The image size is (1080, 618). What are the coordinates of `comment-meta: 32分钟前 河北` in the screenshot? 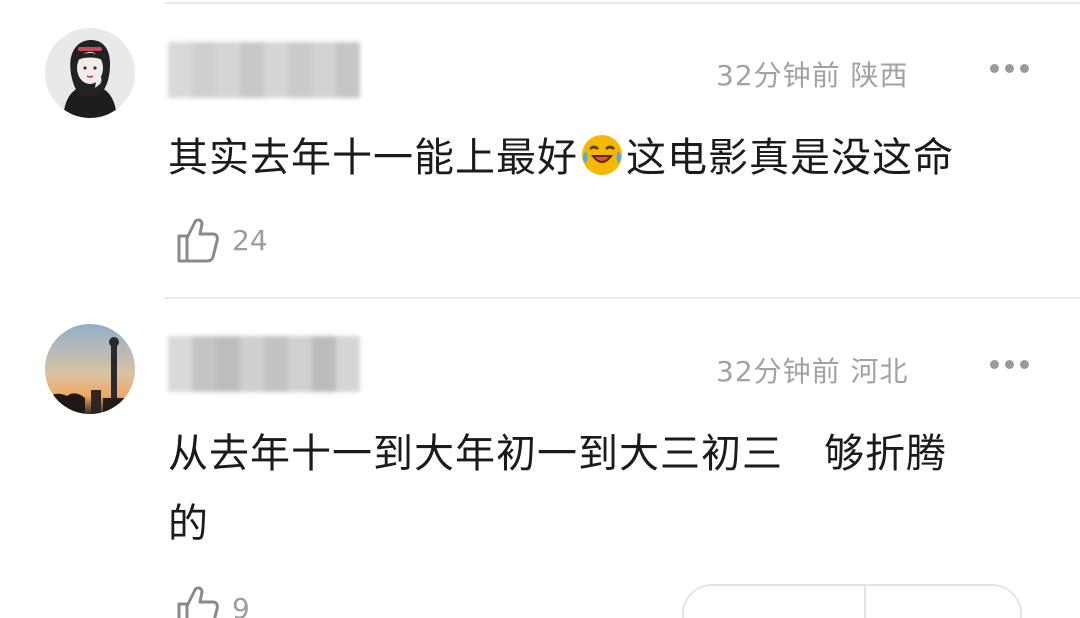 It's located at (812, 370).